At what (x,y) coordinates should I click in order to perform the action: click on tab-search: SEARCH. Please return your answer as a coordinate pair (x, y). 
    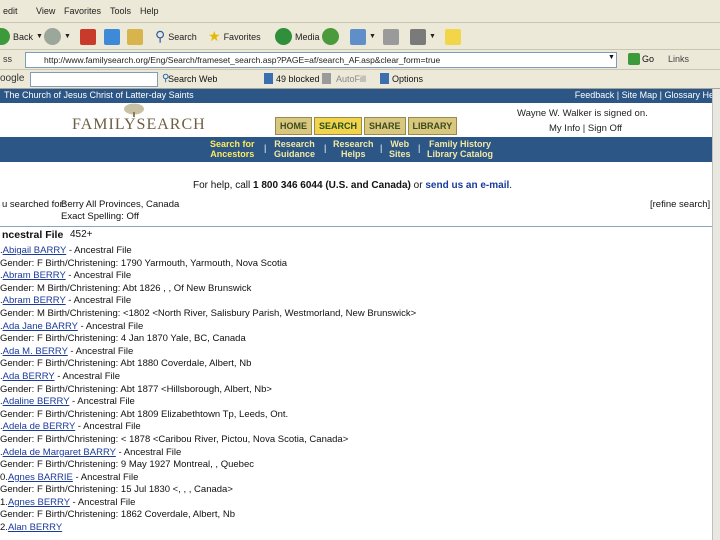
    Looking at the image, I should click on (338, 126).